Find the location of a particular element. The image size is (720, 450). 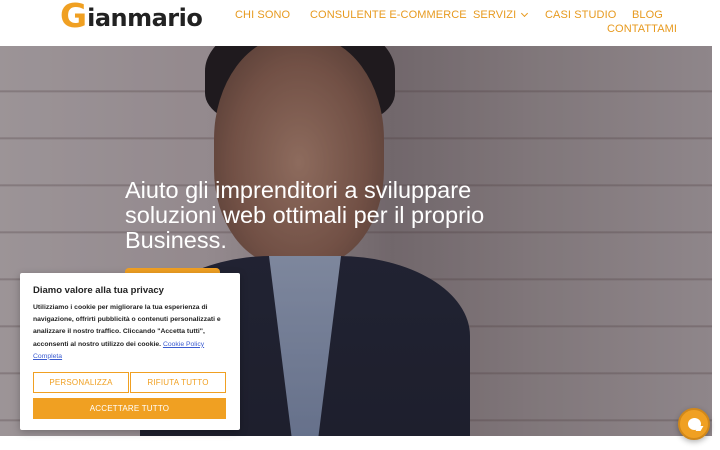

accept-all-button: ACCETTARE TUTTO is located at coordinates (129, 408).